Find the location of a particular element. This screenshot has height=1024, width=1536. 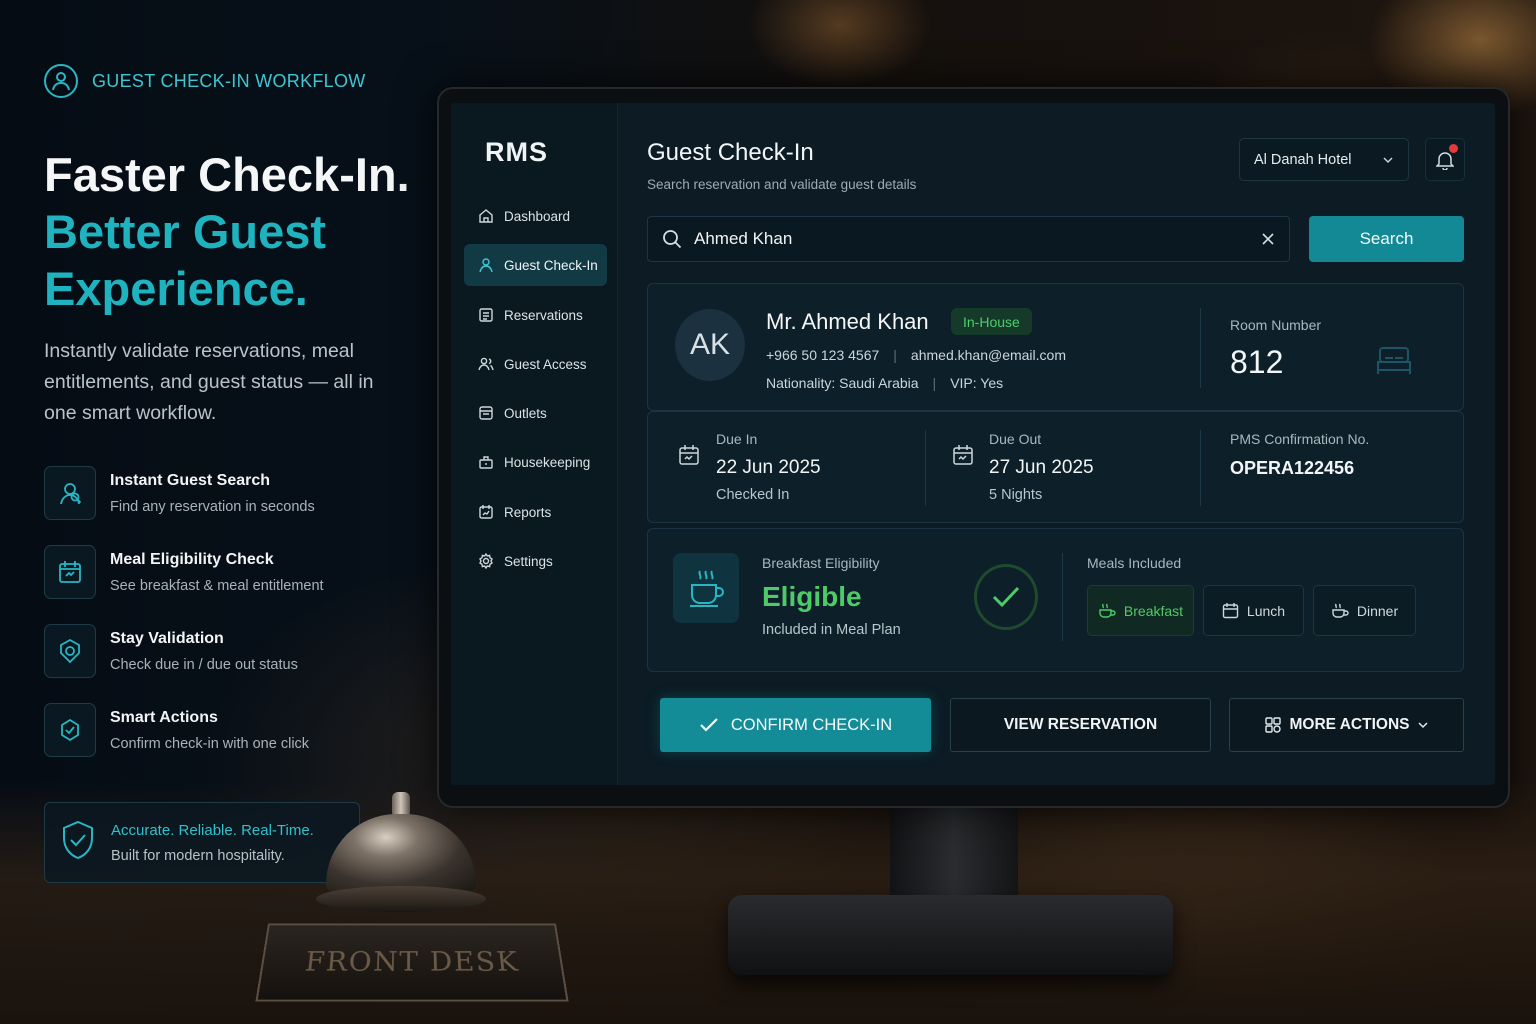

store-icon is located at coordinates (486, 413).